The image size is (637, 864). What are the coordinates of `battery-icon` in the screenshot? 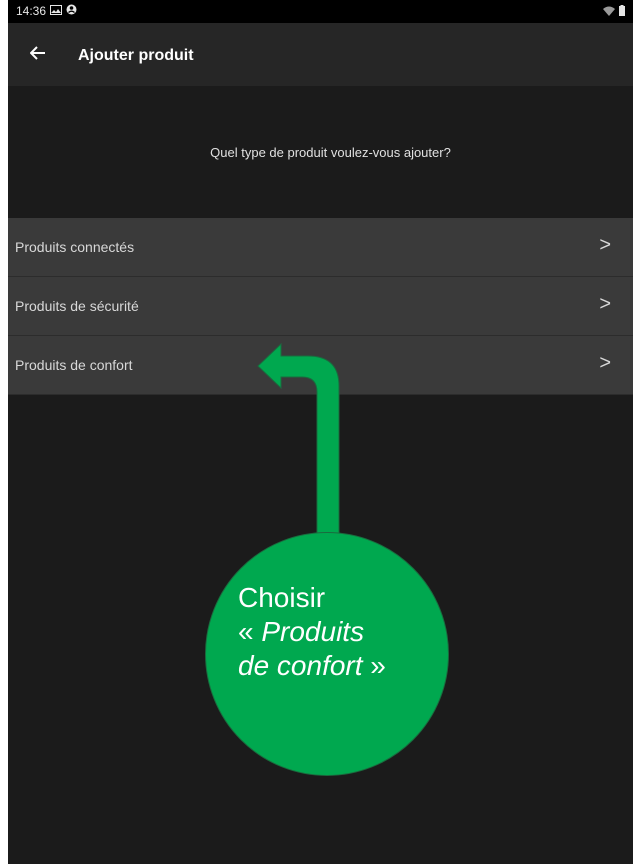 It's located at (622, 12).